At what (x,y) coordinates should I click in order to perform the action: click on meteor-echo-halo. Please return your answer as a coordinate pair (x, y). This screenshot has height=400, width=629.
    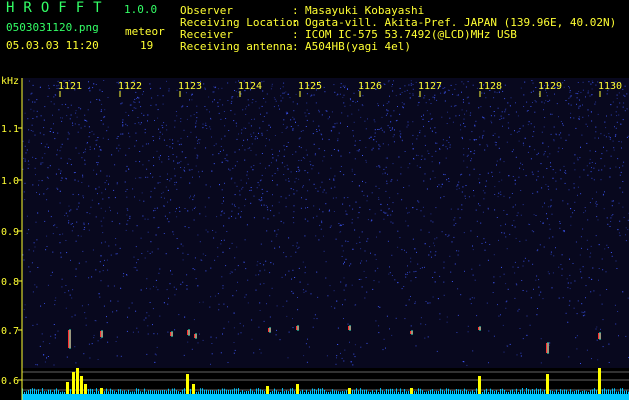
    Looking at the image, I should click on (298, 328).